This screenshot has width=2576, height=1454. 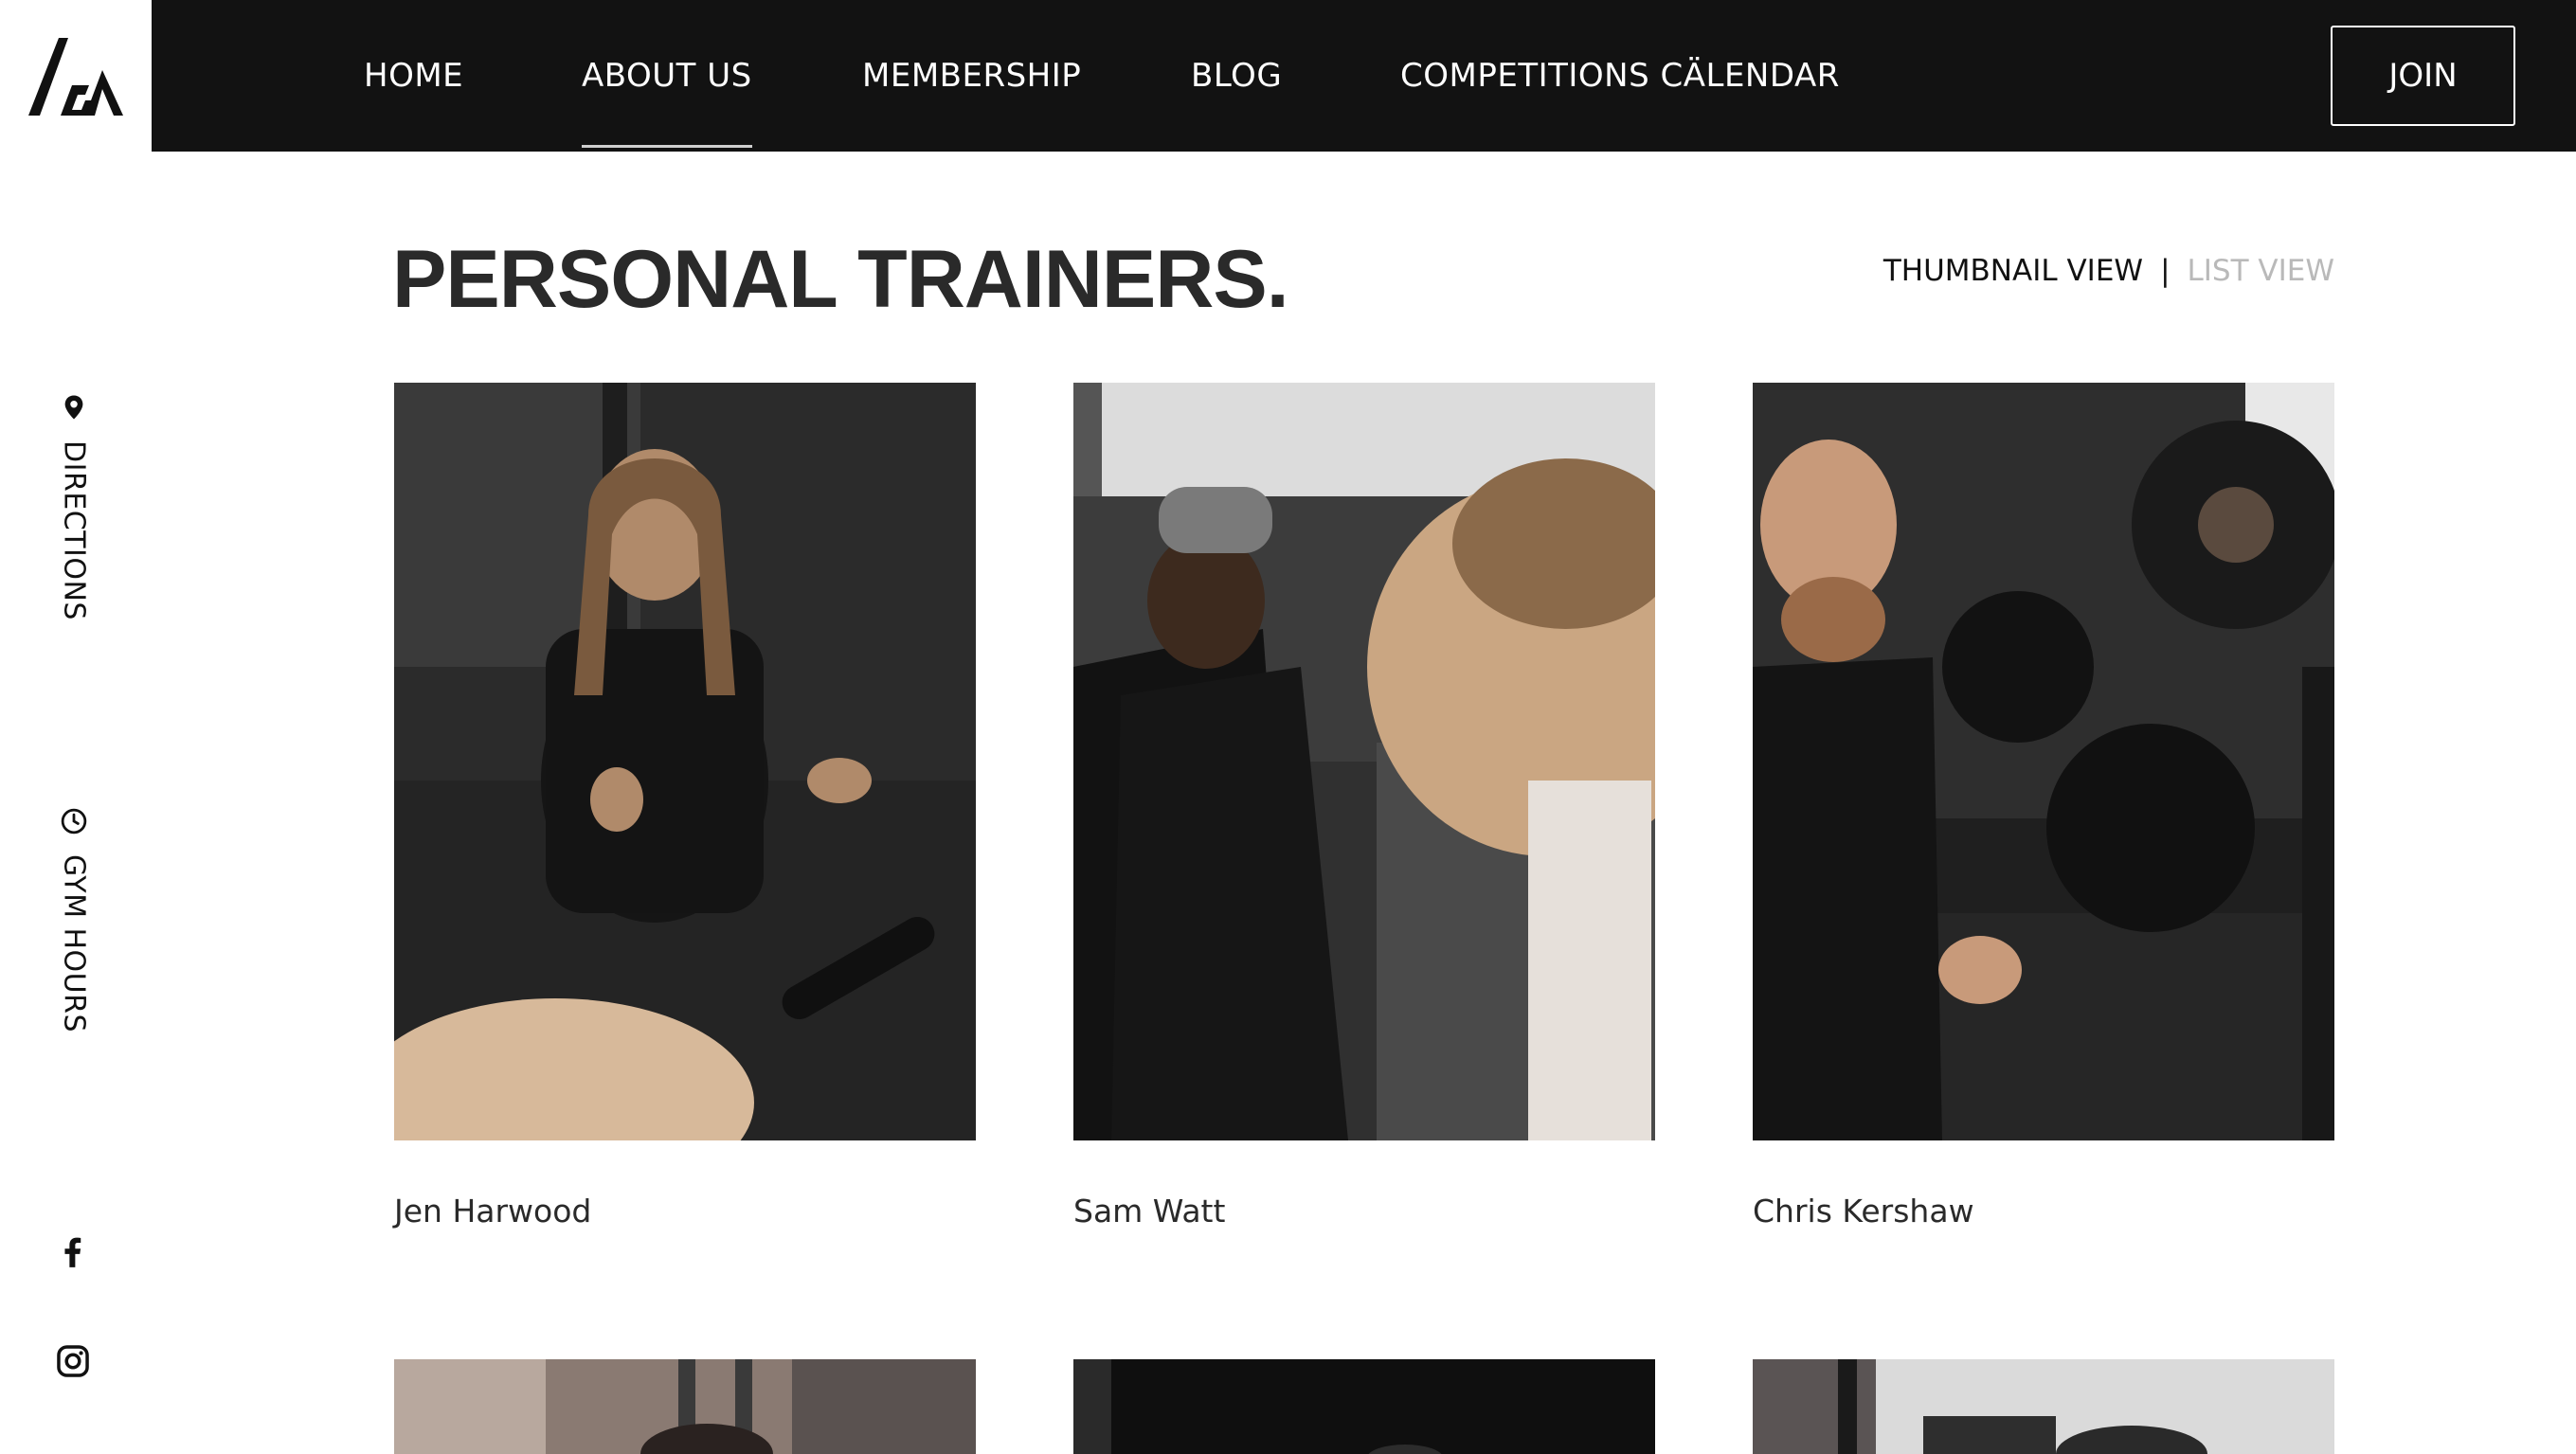 I want to click on trainer-card: Jen Harwood, so click(x=685, y=806).